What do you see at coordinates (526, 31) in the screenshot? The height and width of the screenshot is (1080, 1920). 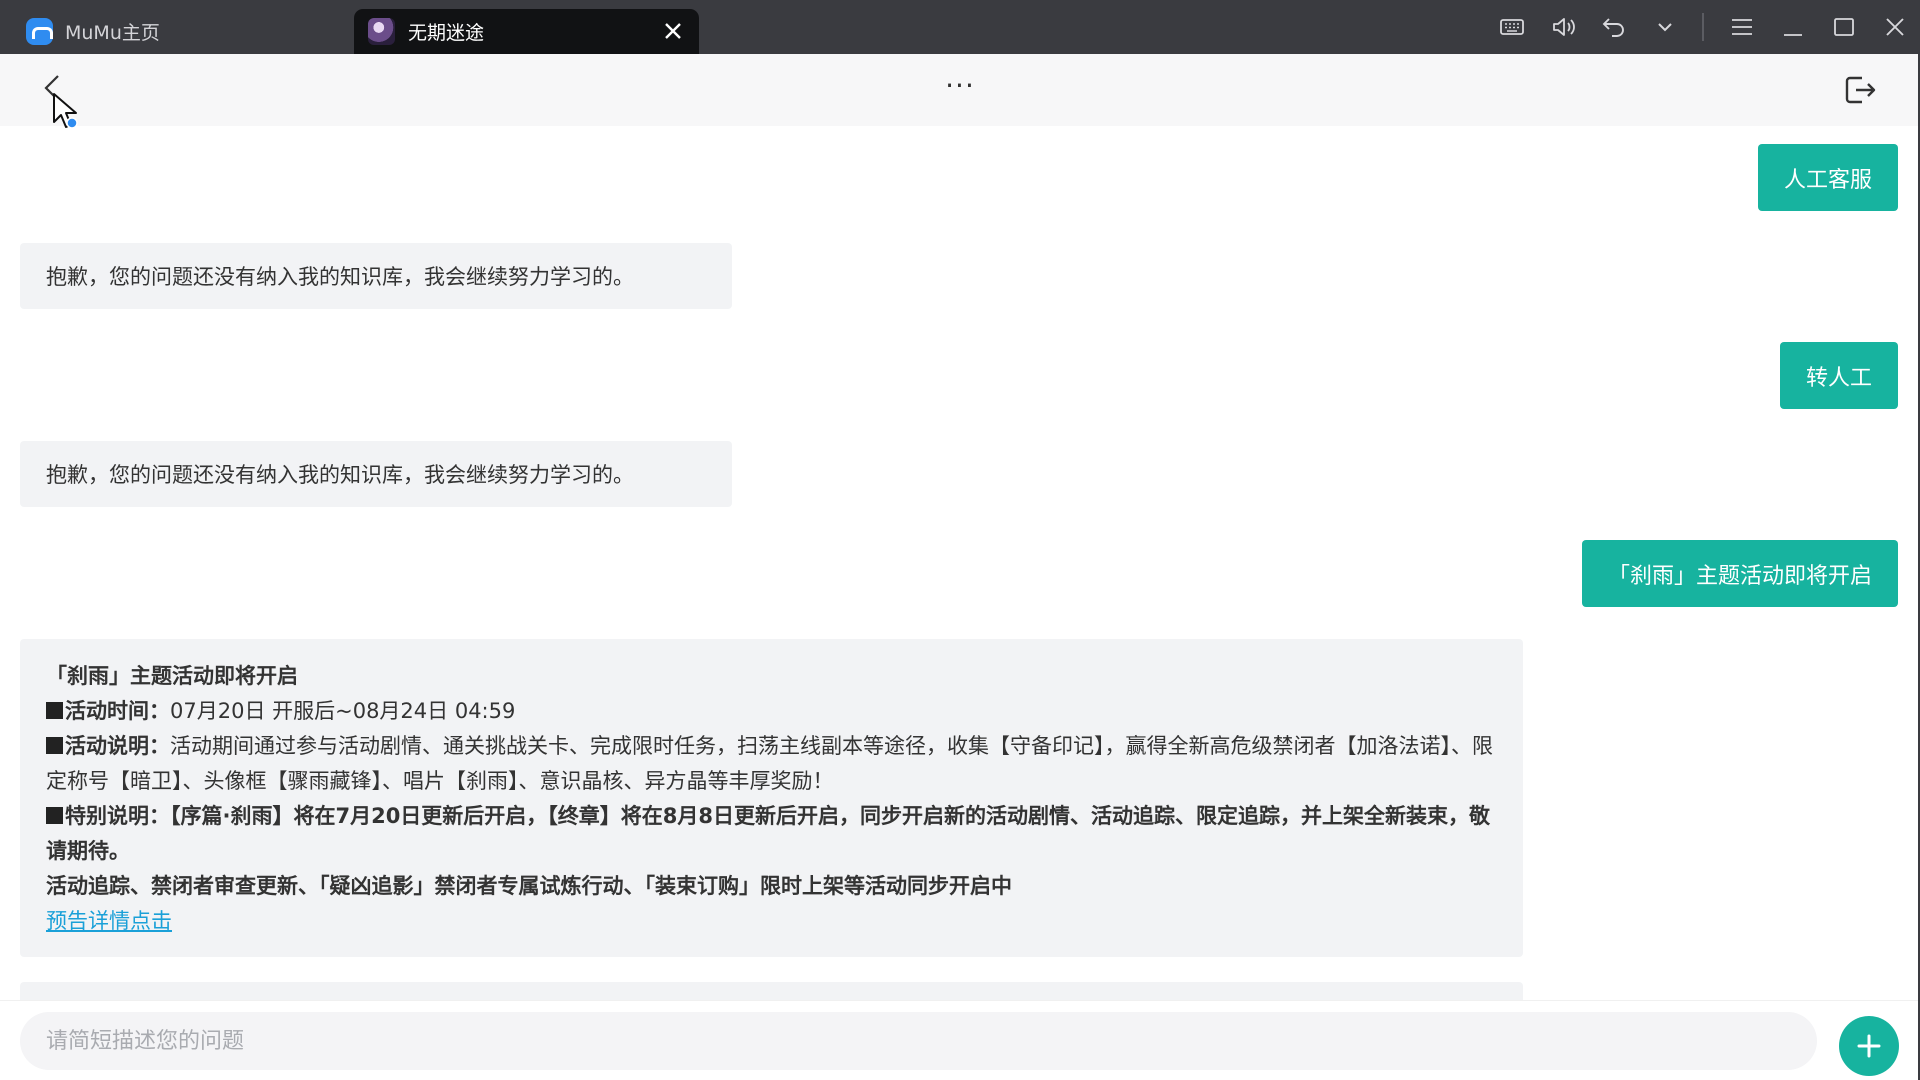 I see `tab-game: 无期迷途` at bounding box center [526, 31].